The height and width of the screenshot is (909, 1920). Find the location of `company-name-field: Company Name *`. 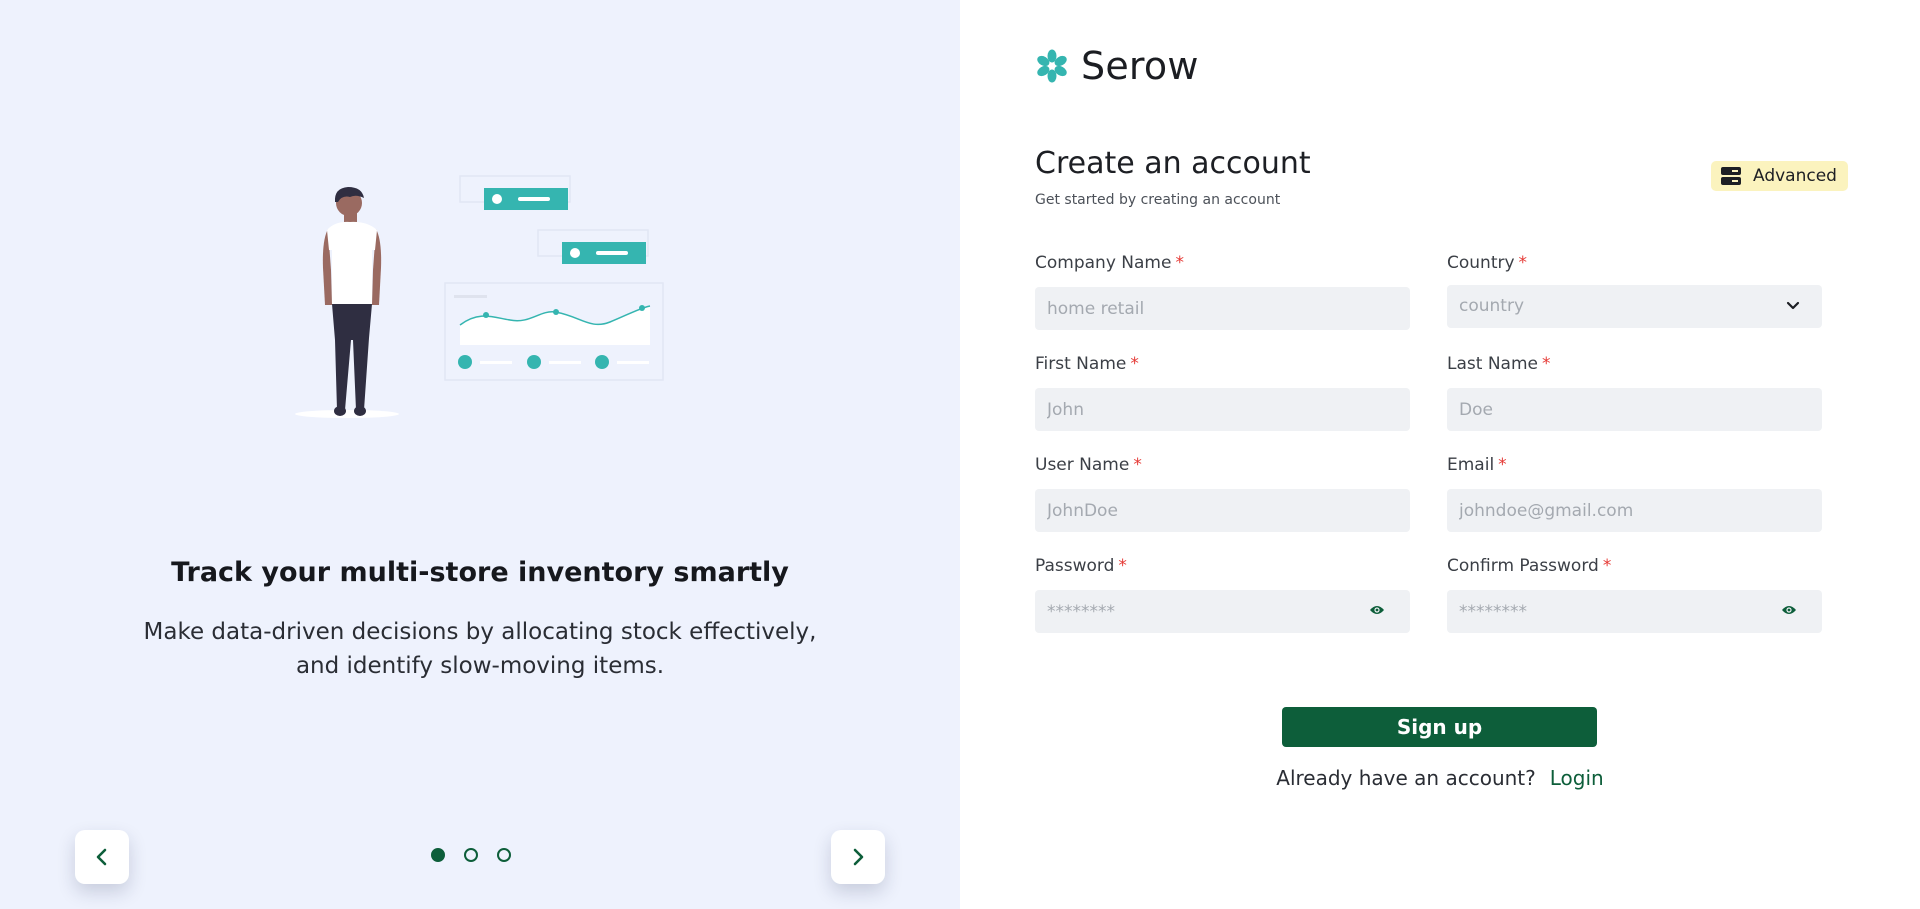

company-name-field: Company Name * is located at coordinates (1222, 291).